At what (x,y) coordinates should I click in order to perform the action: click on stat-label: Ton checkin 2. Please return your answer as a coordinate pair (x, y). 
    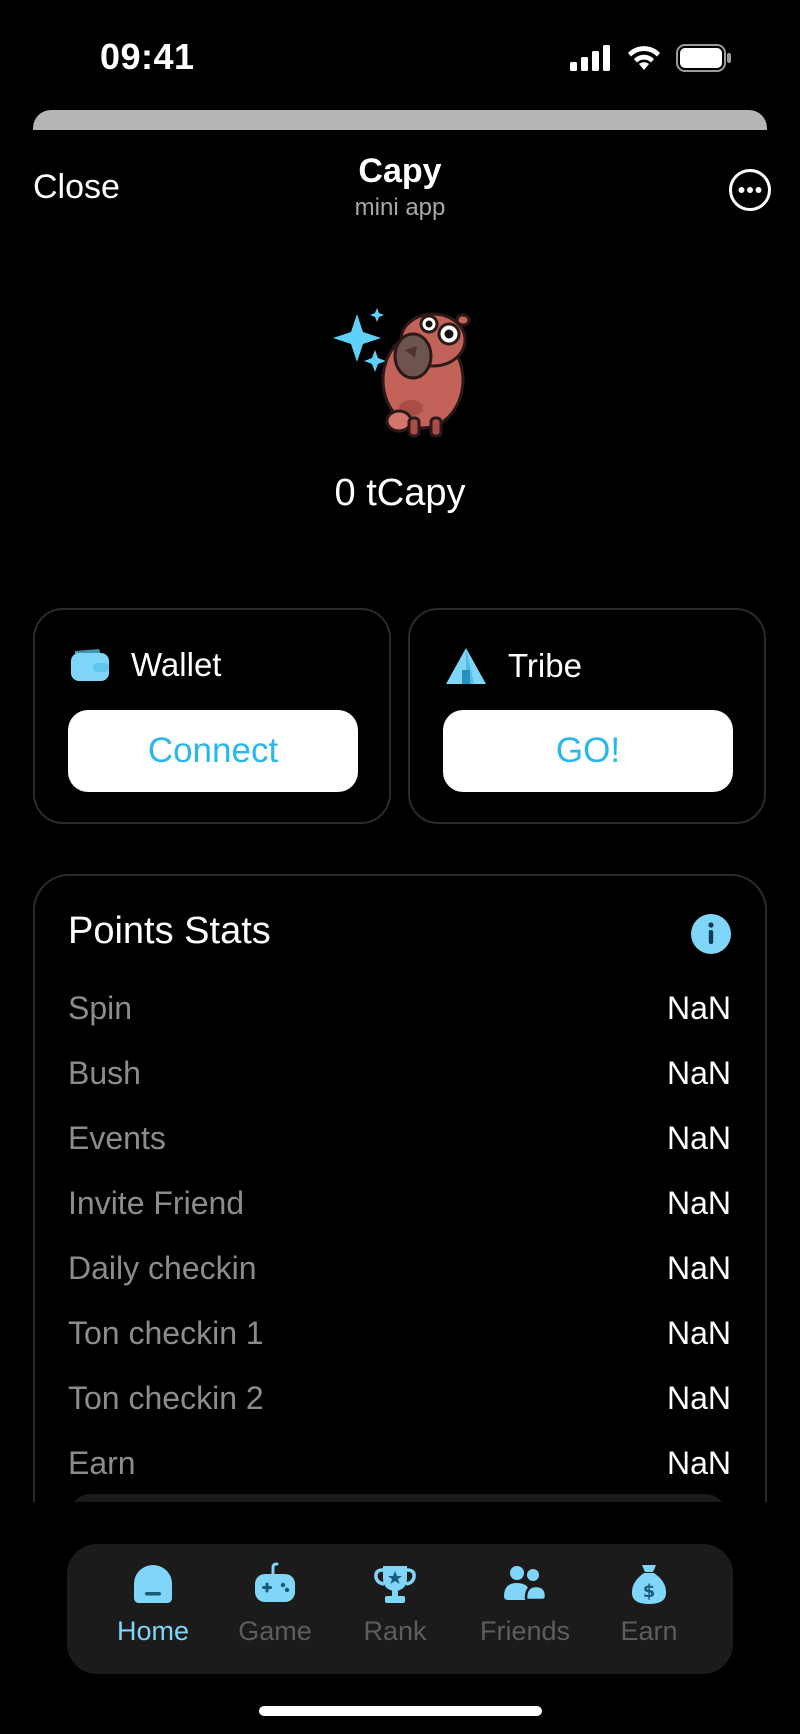
    Looking at the image, I should click on (166, 1398).